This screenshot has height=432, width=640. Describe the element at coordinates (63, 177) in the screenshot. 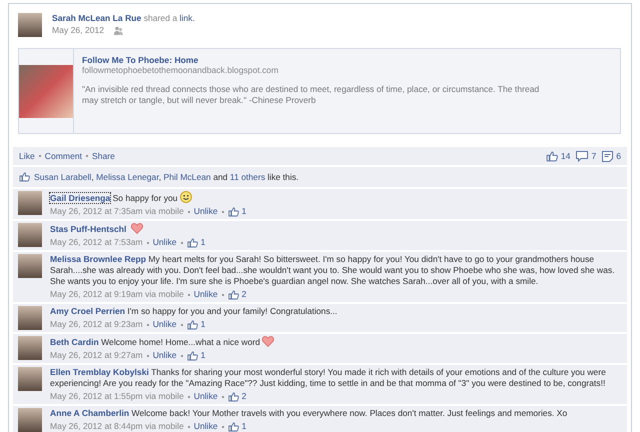

I see `liker-link: Susan Larabell` at that location.